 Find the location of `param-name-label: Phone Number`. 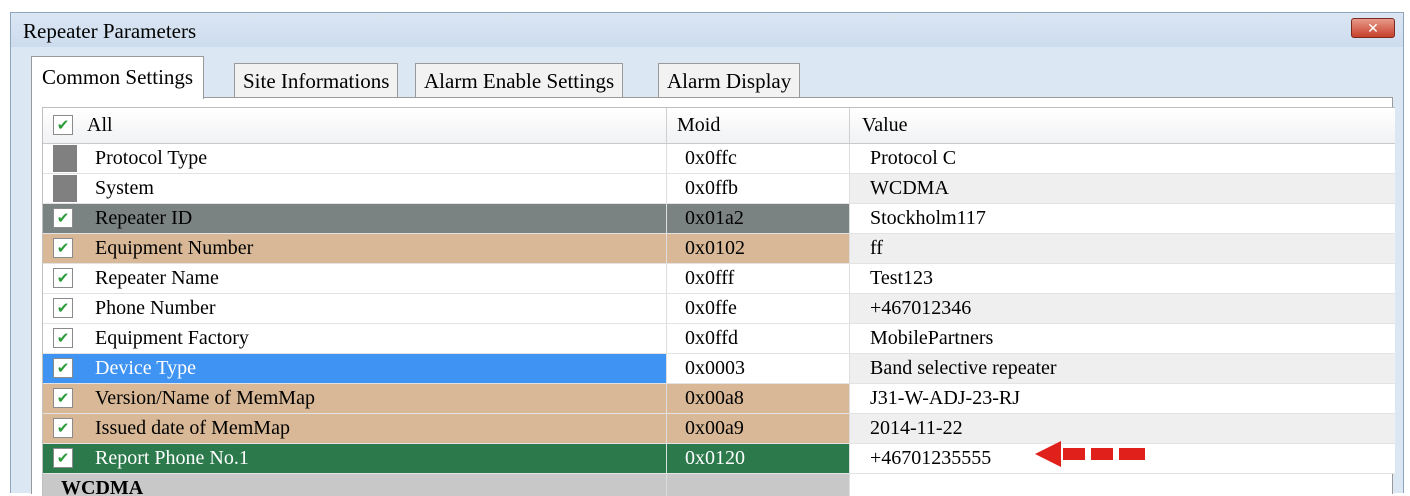

param-name-label: Phone Number is located at coordinates (155, 308).